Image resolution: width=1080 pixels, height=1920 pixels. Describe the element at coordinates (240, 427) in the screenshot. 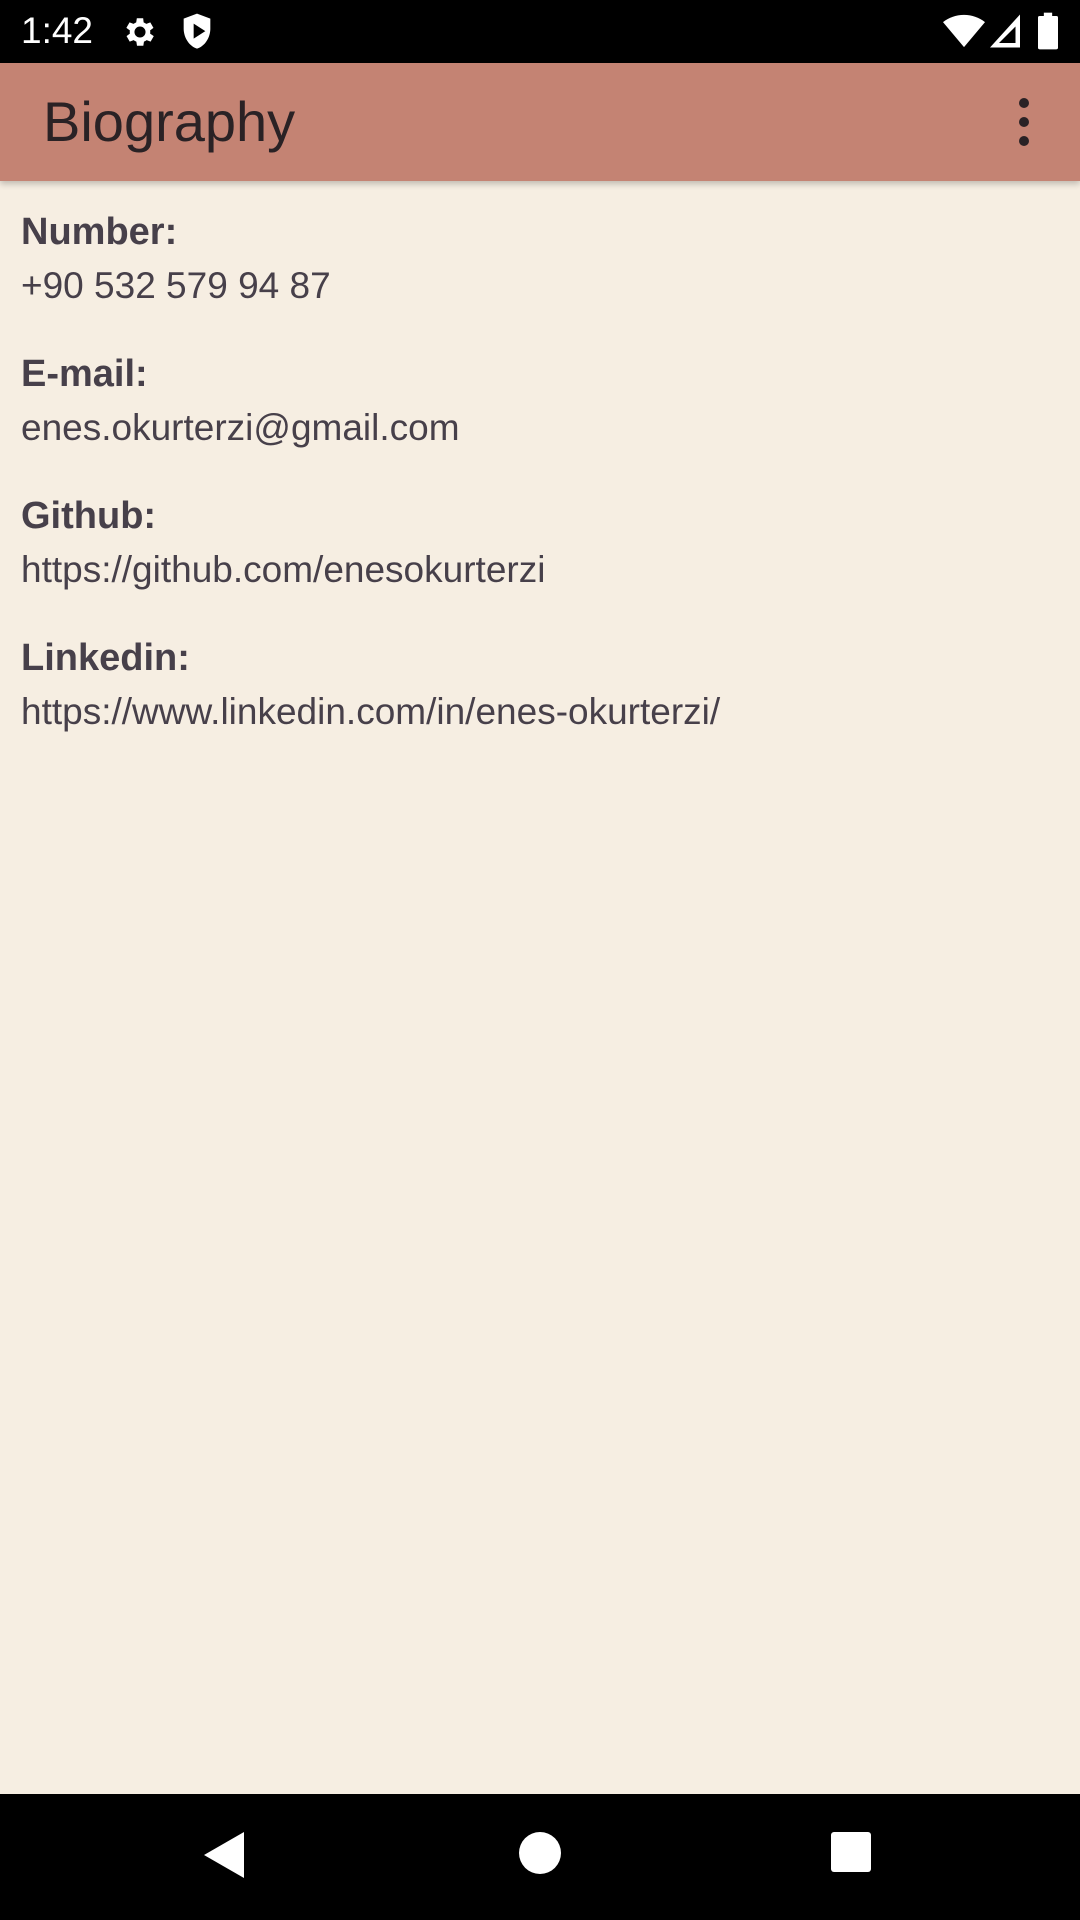

I see `email-value: enes.okurterzi@gmail.com` at that location.